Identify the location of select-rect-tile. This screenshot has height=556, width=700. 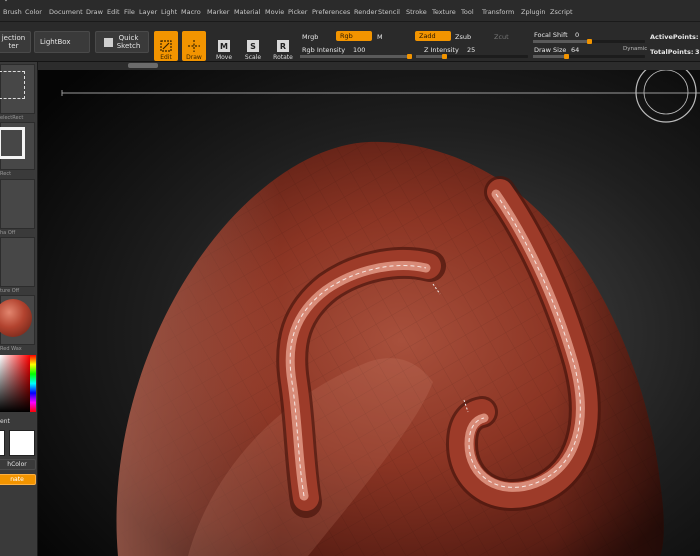
(17, 89).